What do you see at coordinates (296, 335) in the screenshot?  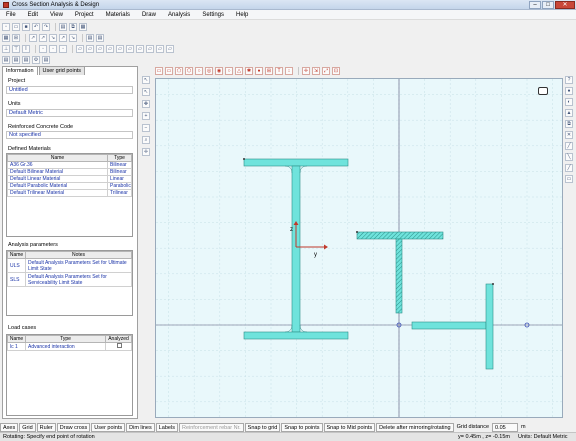 I see `i-beam-bottom-flange` at bounding box center [296, 335].